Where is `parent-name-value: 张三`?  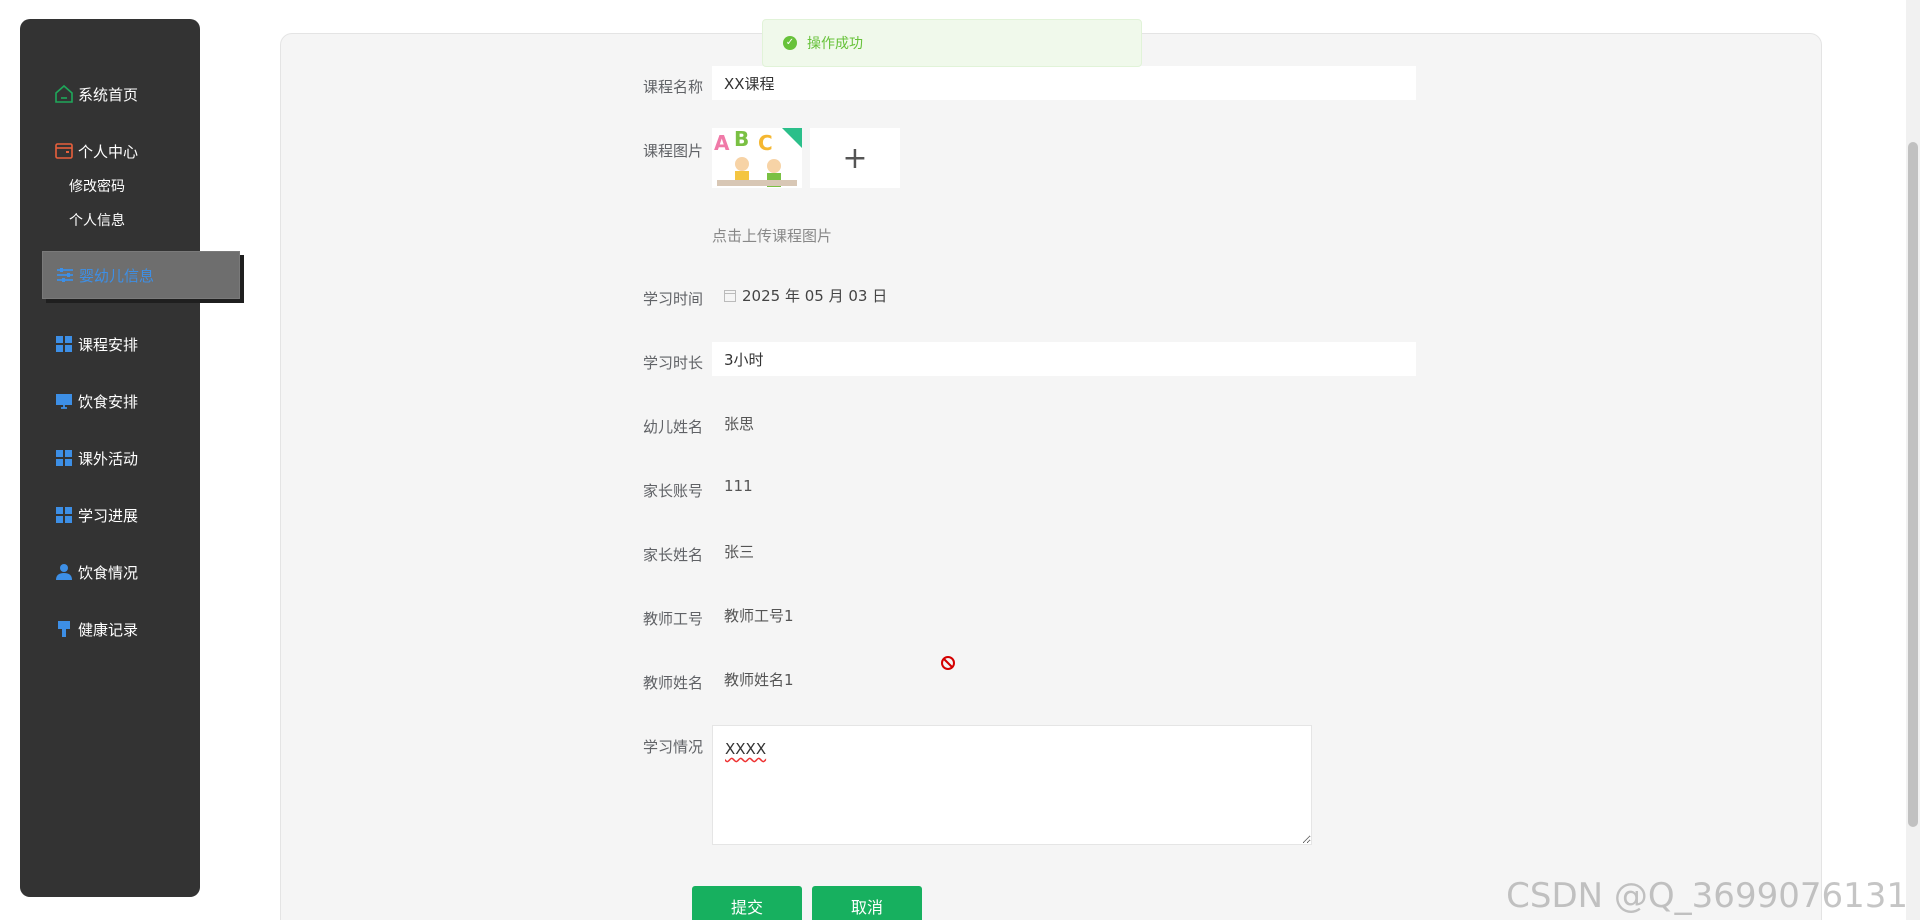 parent-name-value: 张三 is located at coordinates (739, 552).